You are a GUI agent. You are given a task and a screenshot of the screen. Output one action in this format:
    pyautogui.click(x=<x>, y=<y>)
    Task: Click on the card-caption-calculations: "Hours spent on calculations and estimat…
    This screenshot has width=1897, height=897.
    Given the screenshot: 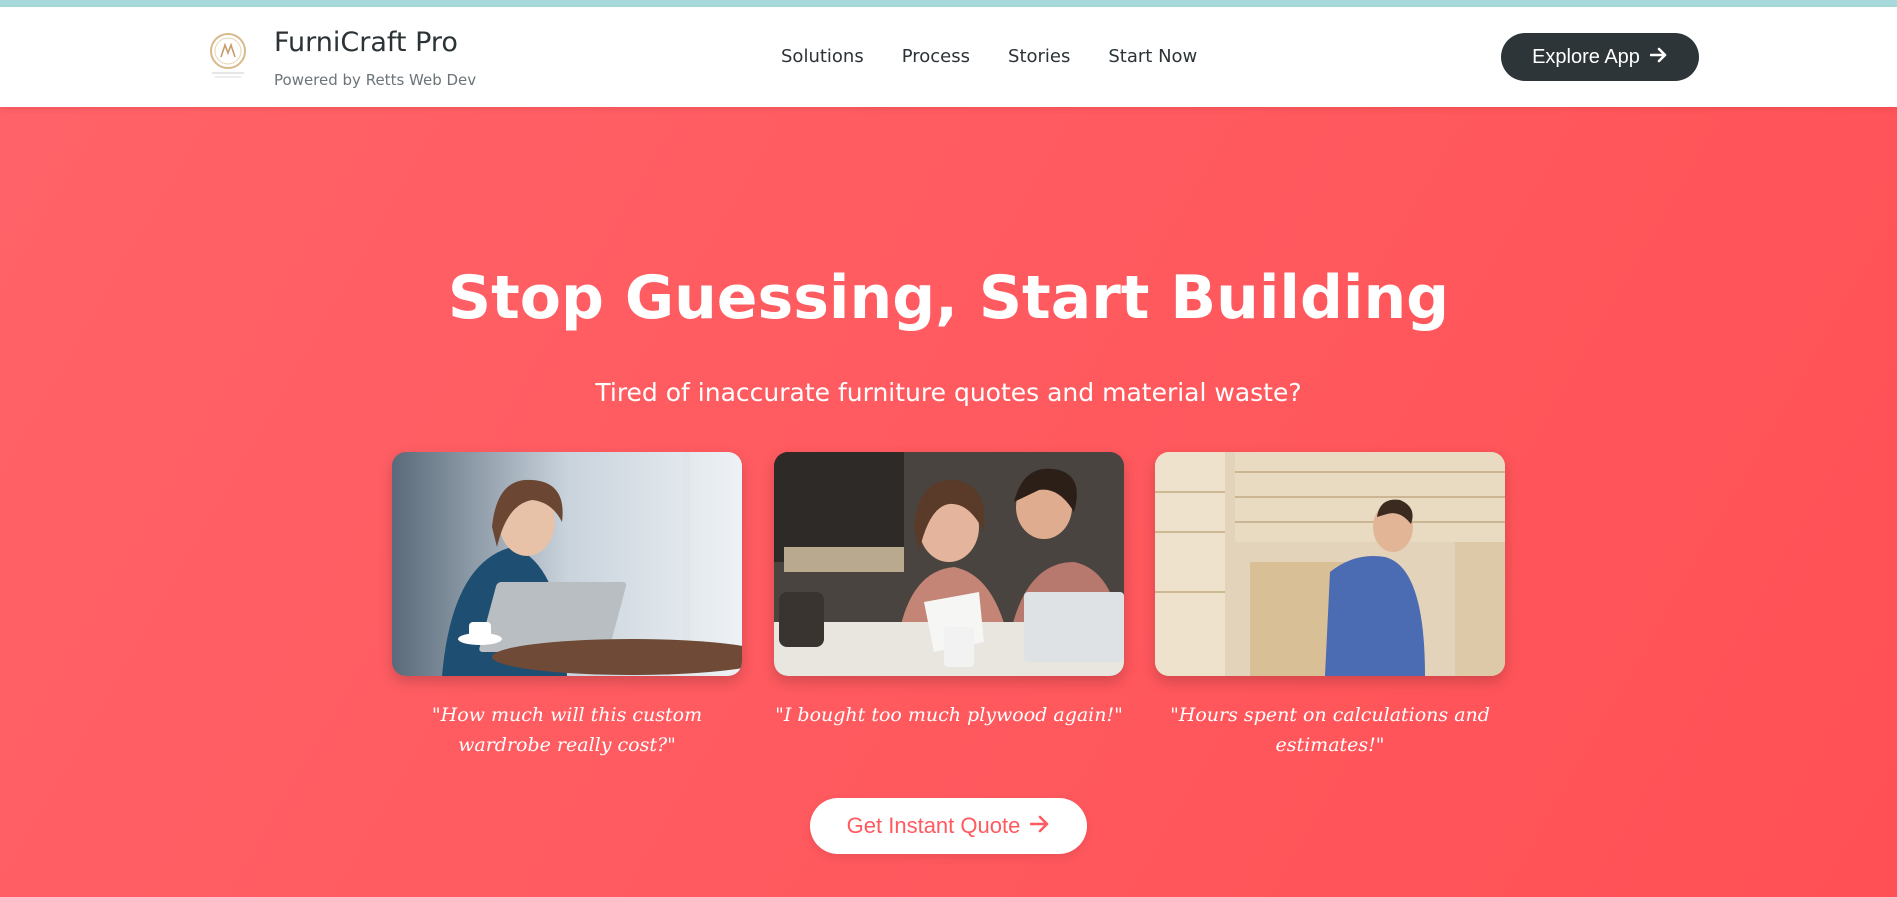 What is the action you would take?
    pyautogui.click(x=1330, y=730)
    